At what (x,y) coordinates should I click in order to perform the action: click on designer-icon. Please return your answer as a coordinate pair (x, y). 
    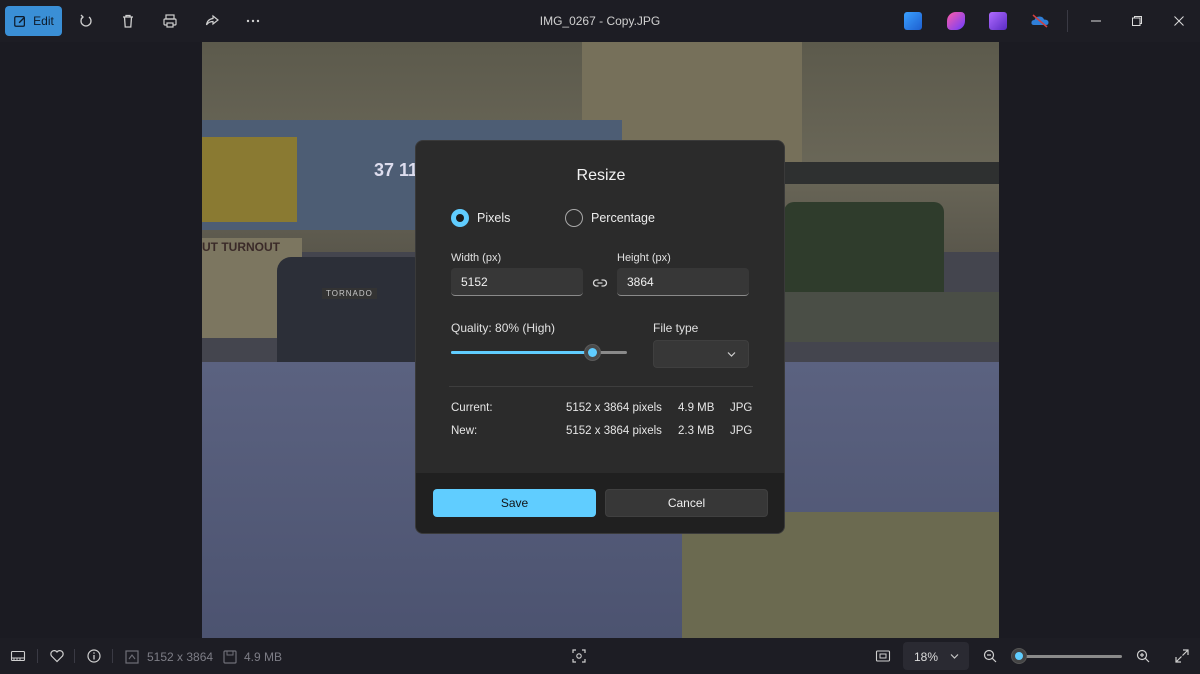
    Looking at the image, I should click on (913, 21).